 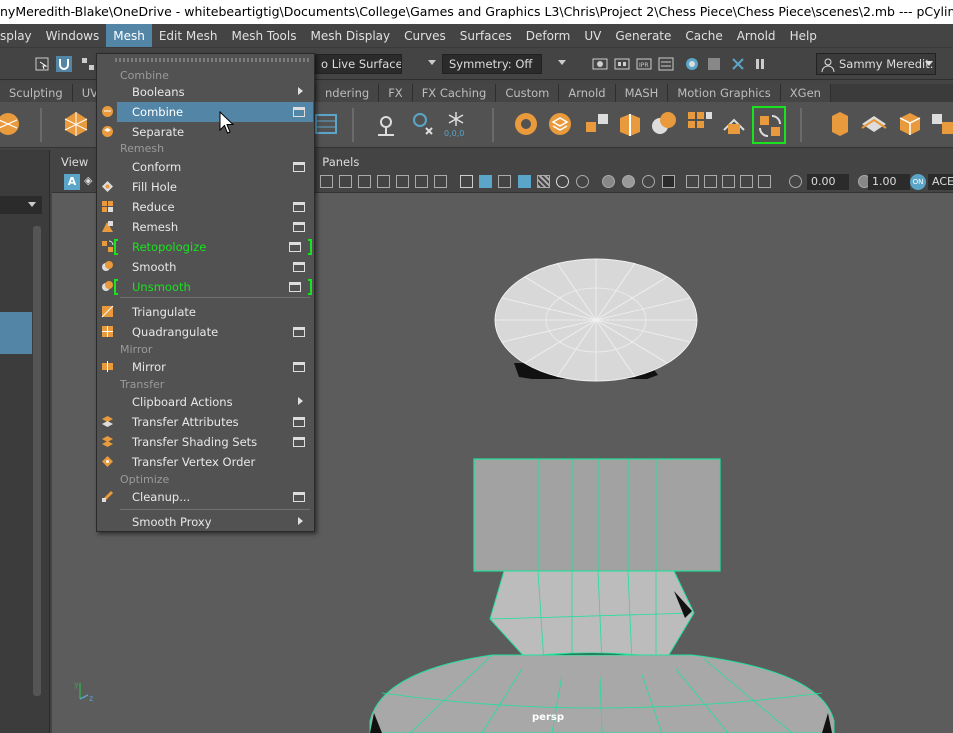 What do you see at coordinates (714, 64) in the screenshot?
I see `render-view-icon` at bounding box center [714, 64].